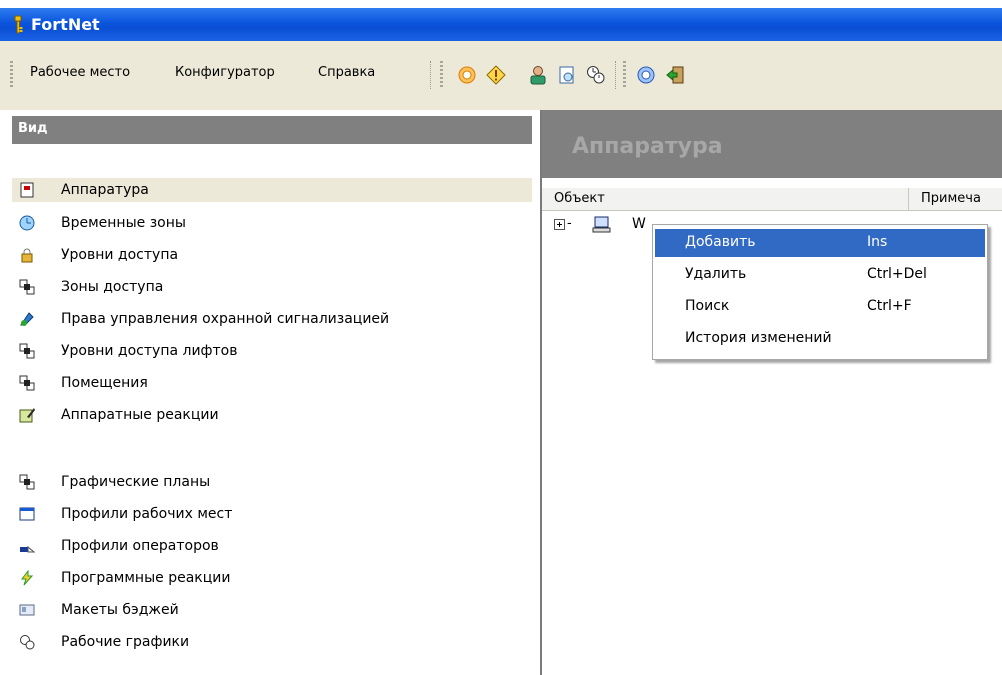  I want to click on menu-toolbar: Рабочее место Конфигуратор Справка, so click(501, 76).